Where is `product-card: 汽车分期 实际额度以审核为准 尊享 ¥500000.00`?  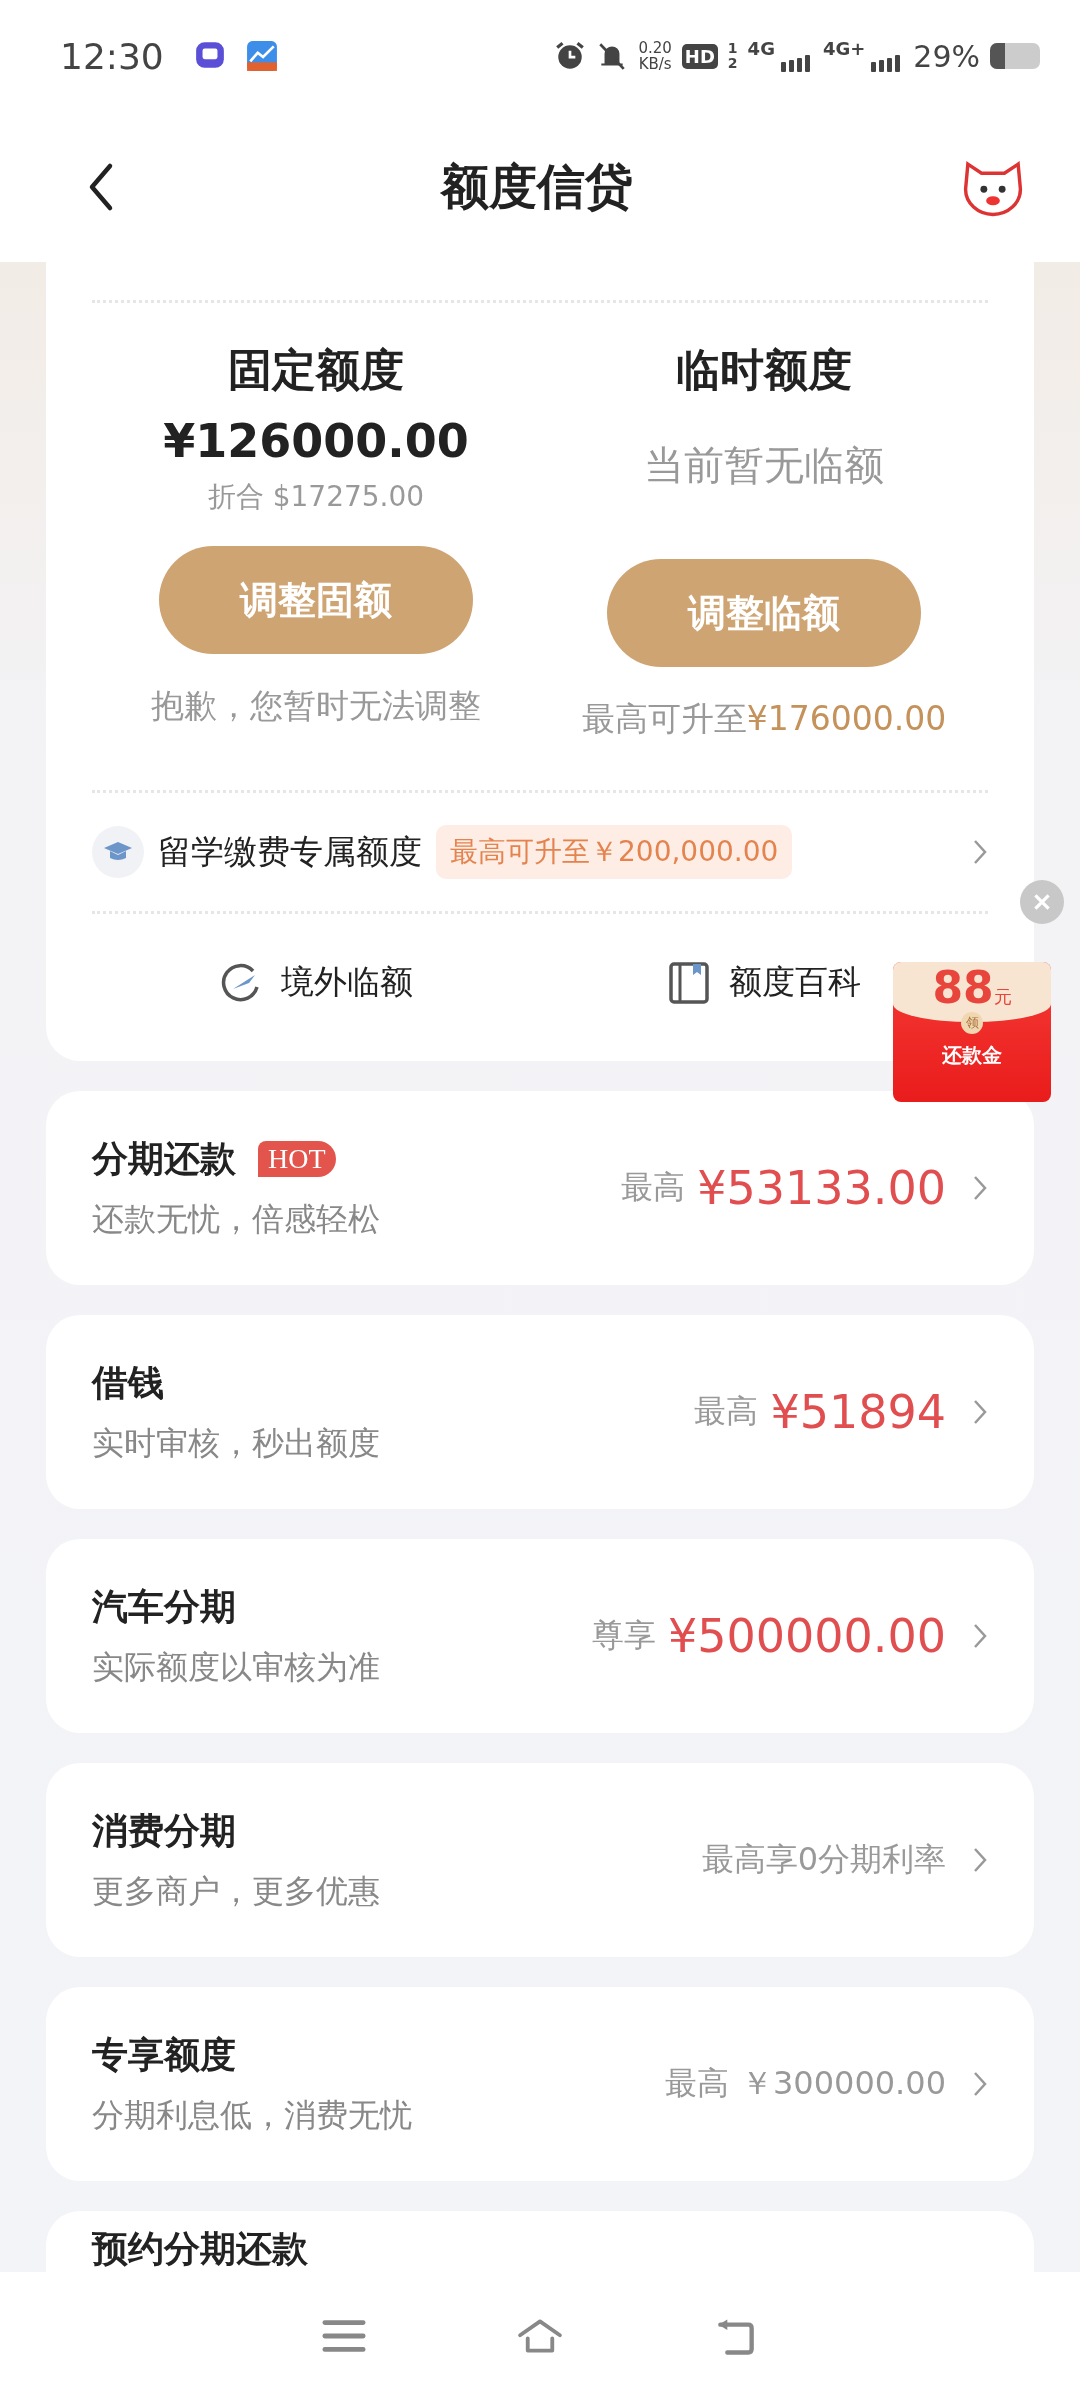
product-card: 汽车分期 实际额度以审核为准 尊享 ¥500000.00 is located at coordinates (540, 1636).